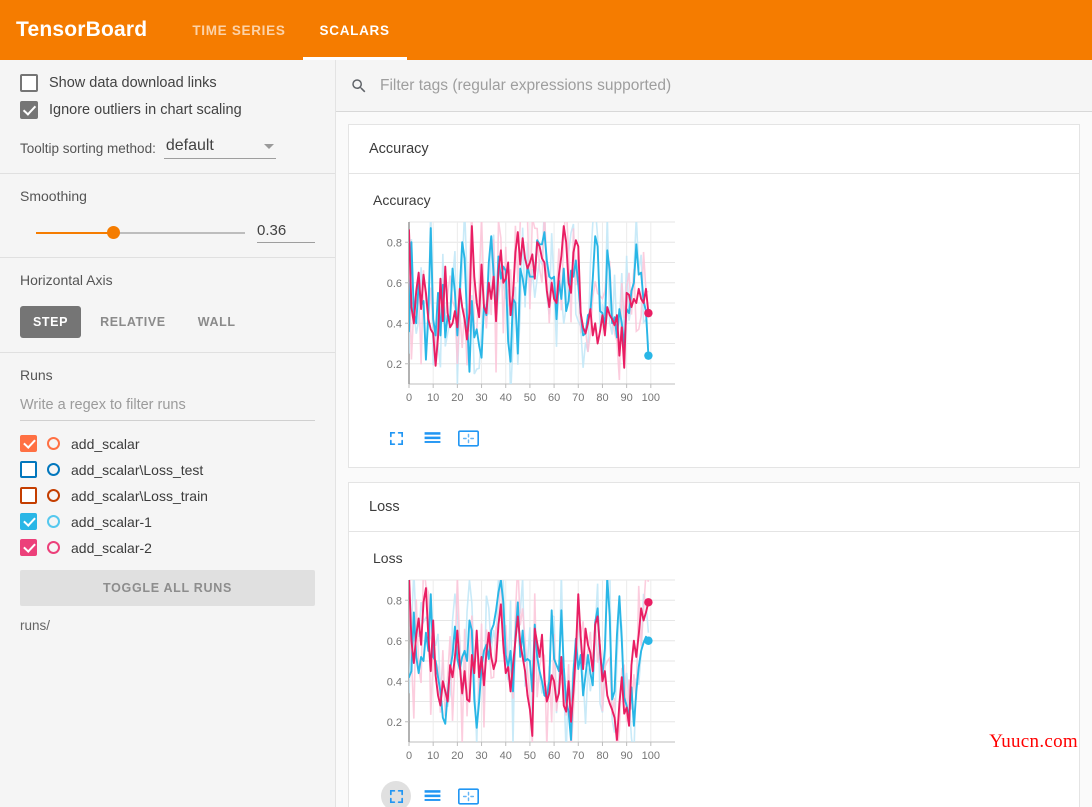 The height and width of the screenshot is (807, 1092). Describe the element at coordinates (219, 148) in the screenshot. I see `tooltip-sorting-select: default` at that location.